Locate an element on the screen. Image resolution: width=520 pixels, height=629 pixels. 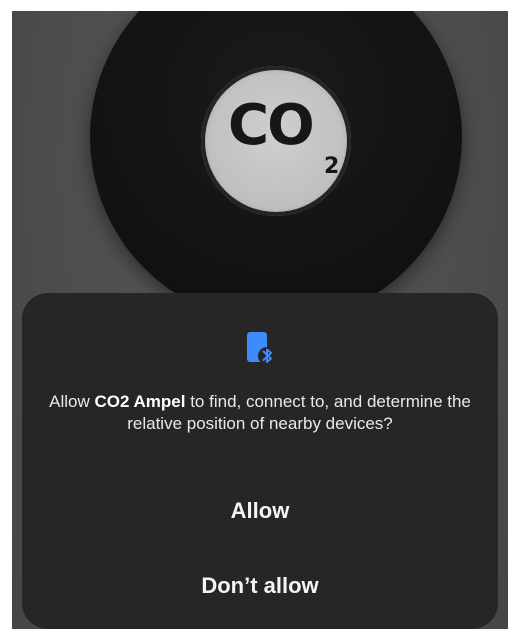
allow-button: Allow is located at coordinates (260, 511).